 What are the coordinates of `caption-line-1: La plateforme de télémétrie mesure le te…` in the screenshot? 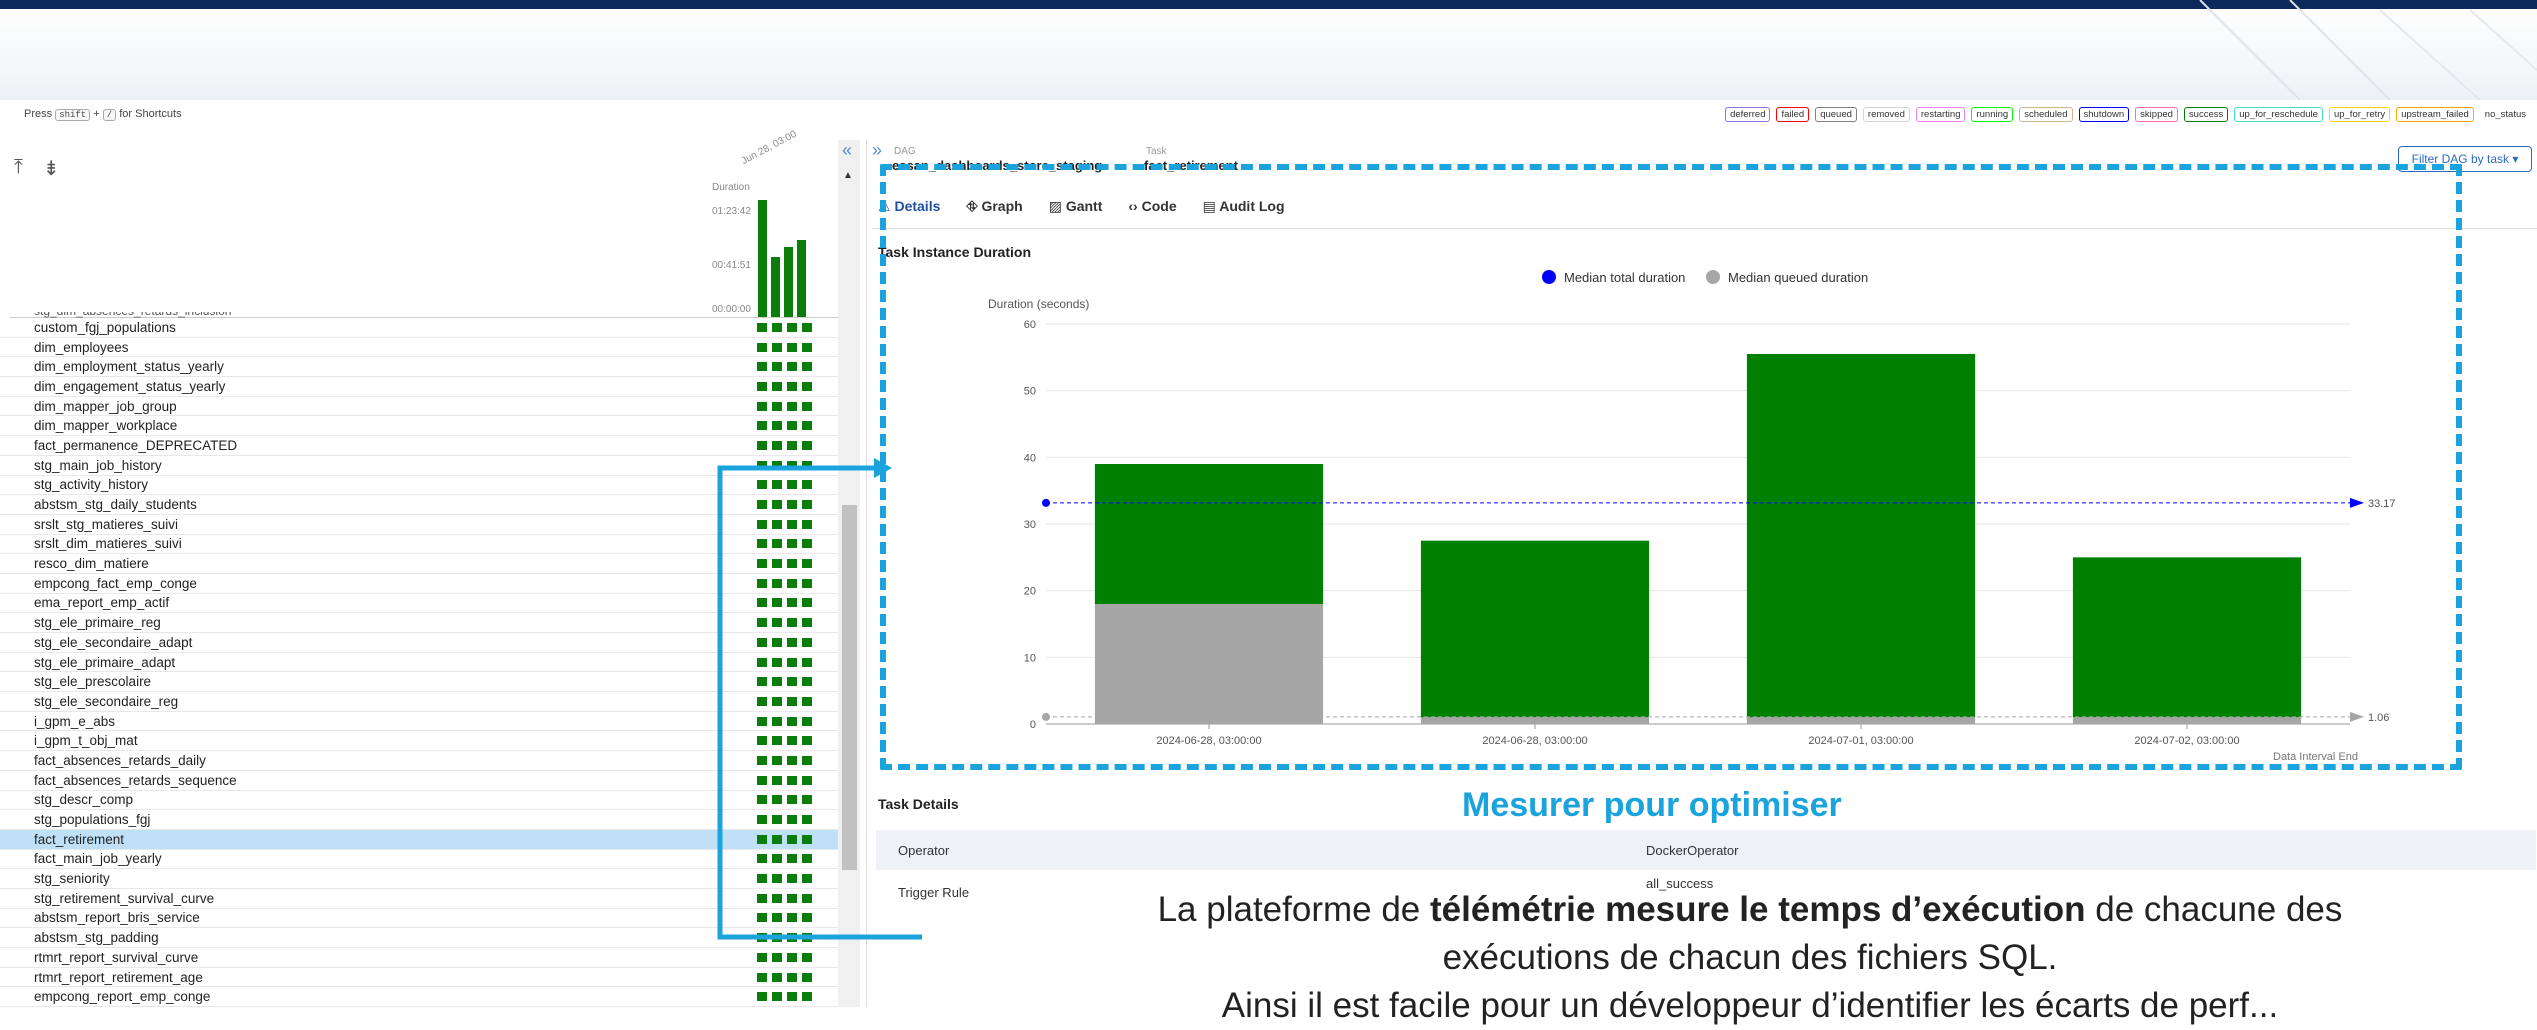 It's located at (1750, 909).